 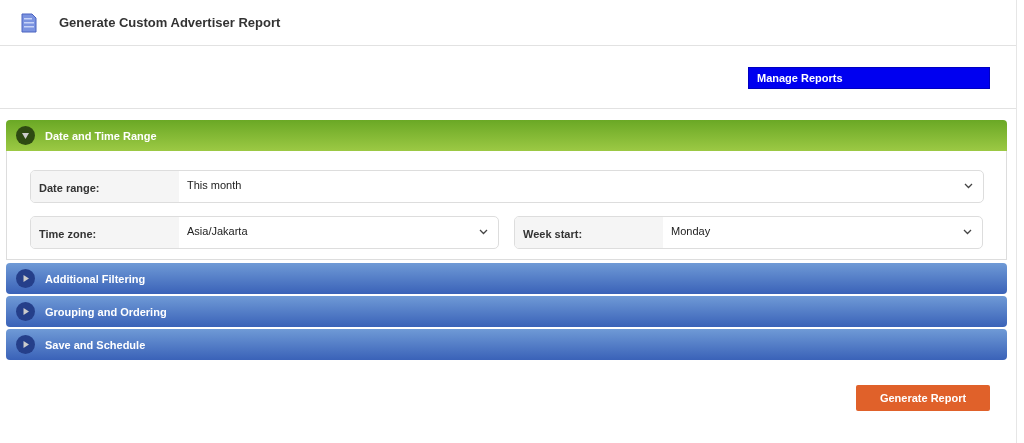 I want to click on section-header: Save and Schedule, so click(x=506, y=344).